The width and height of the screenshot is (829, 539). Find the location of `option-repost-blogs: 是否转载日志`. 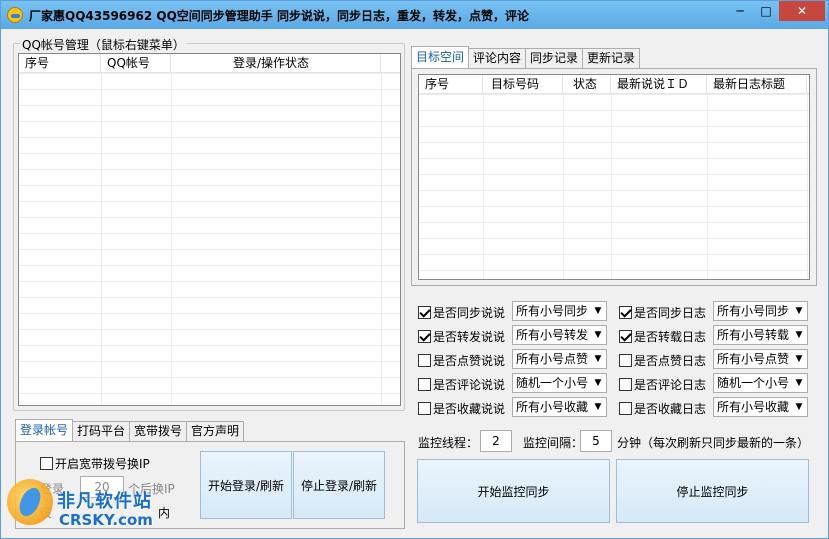

option-repost-blogs: 是否转载日志 is located at coordinates (662, 336).